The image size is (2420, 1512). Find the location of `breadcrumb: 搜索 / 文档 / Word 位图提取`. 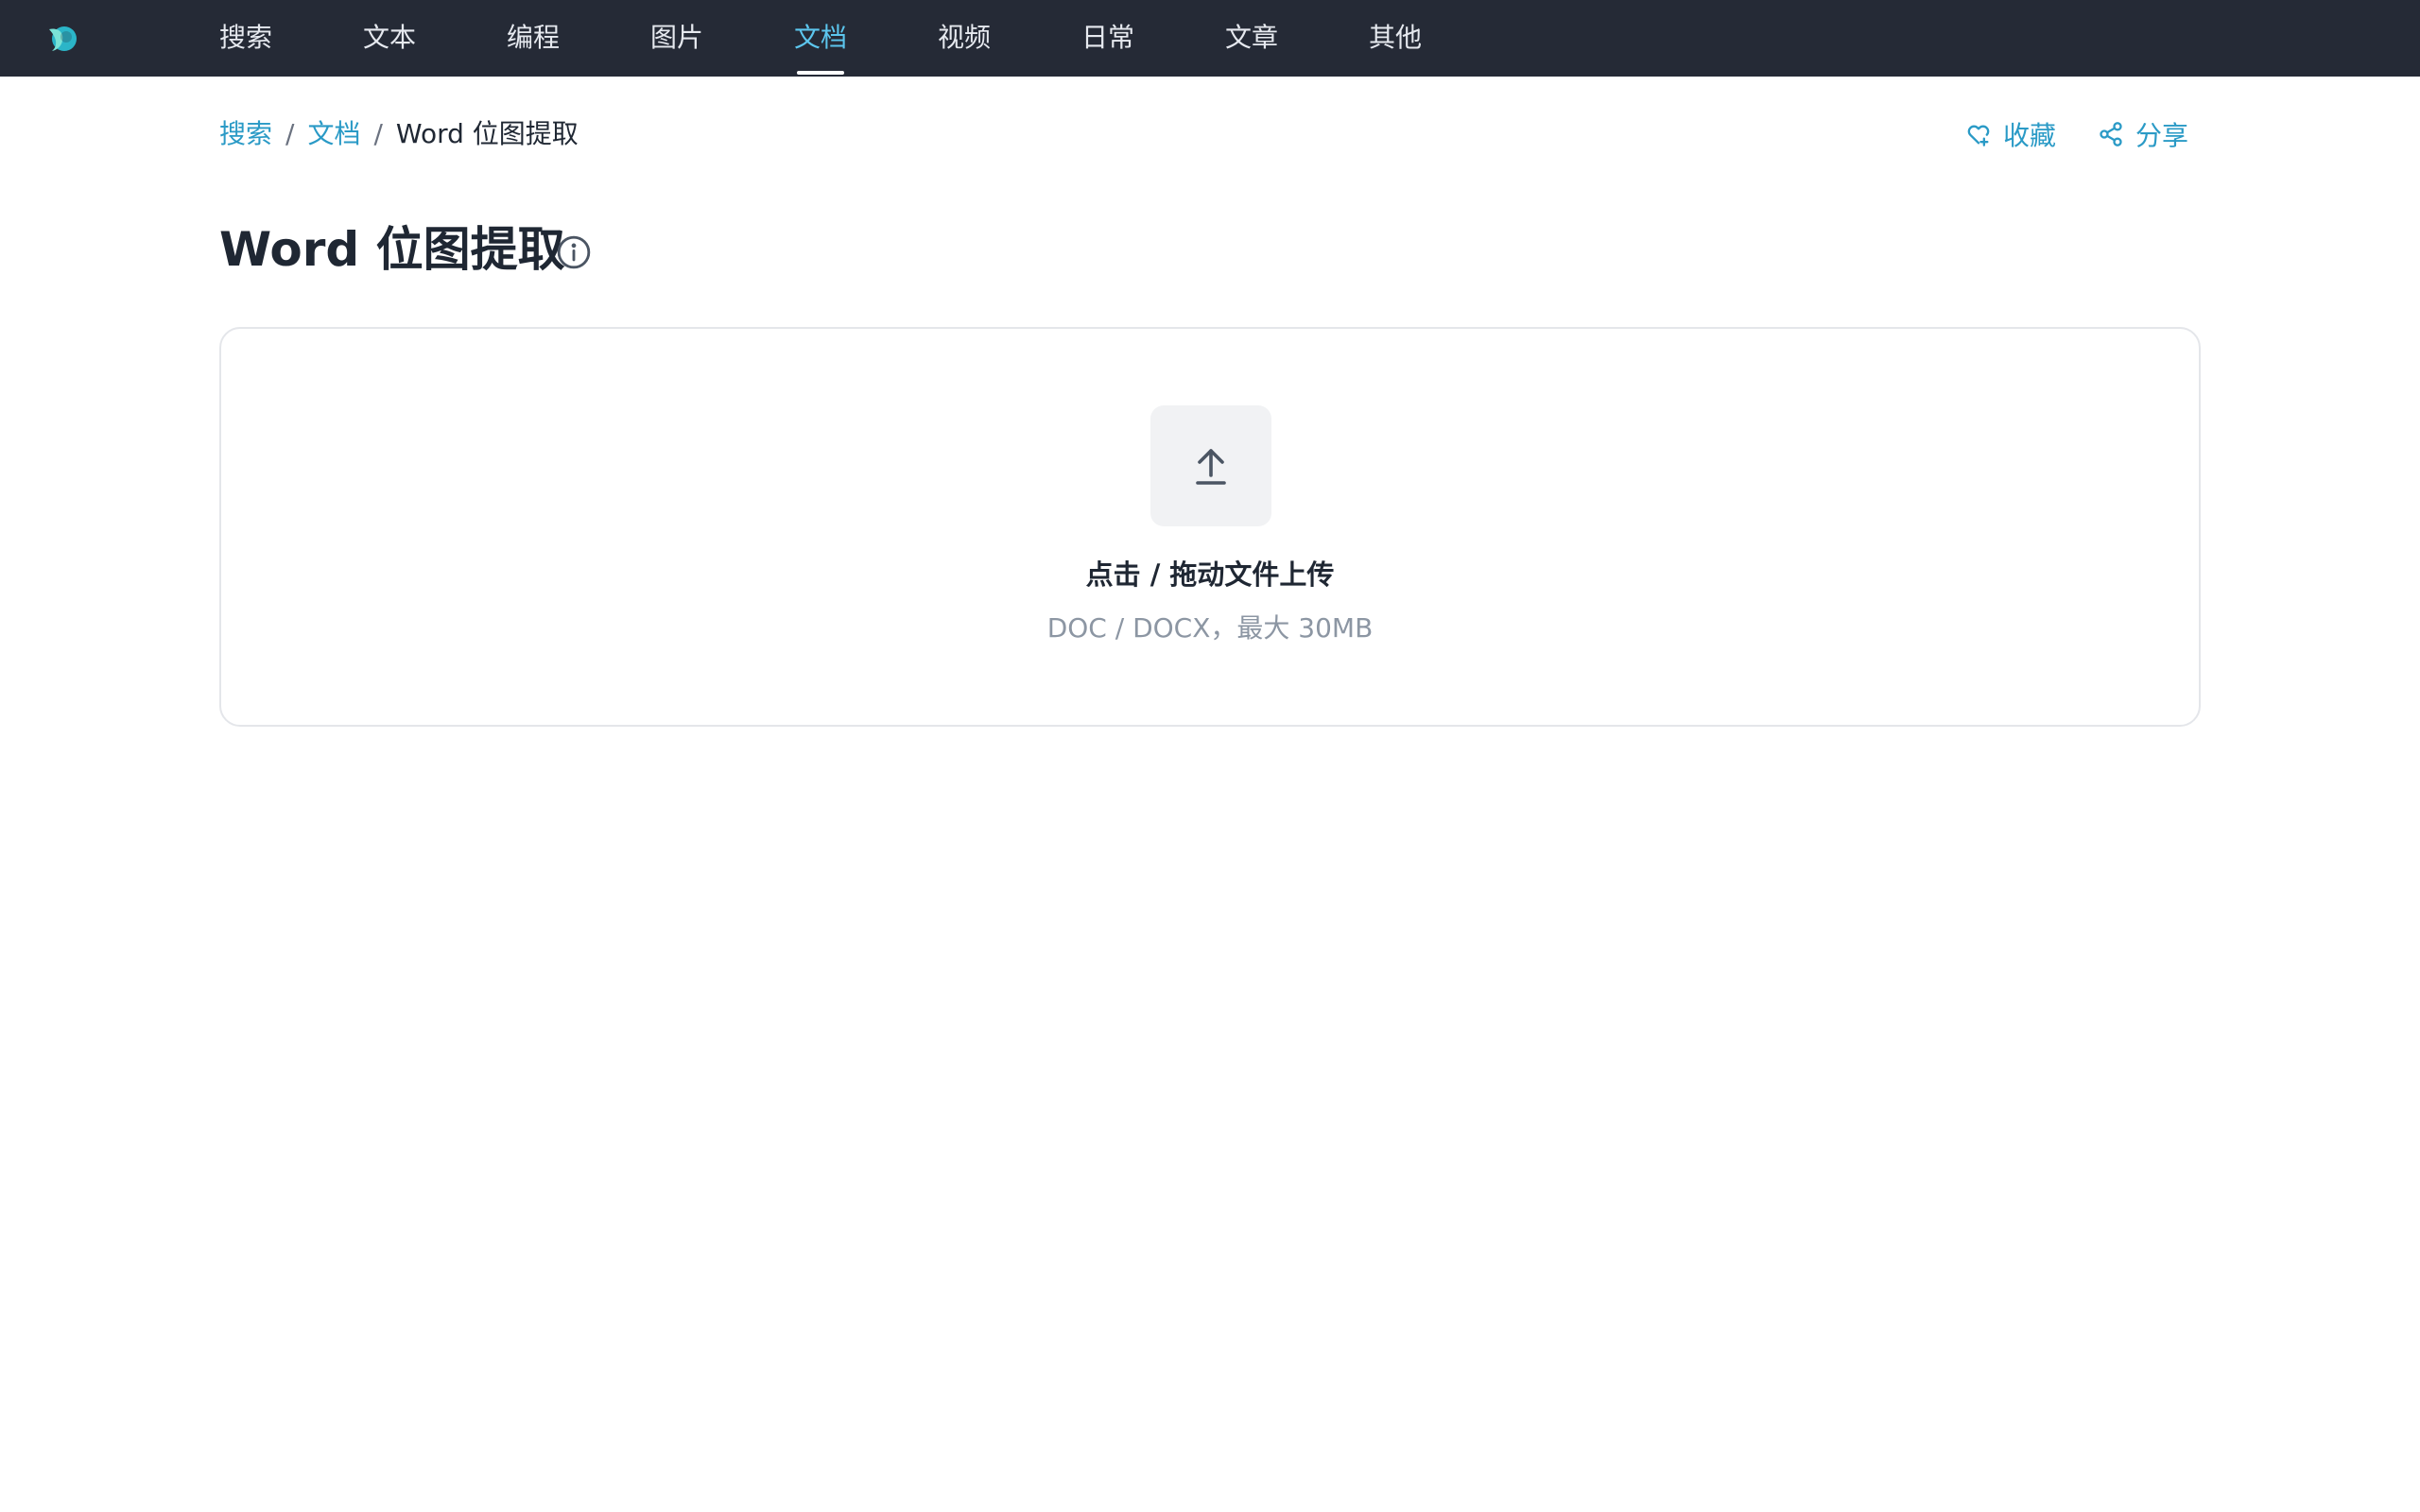

breadcrumb: 搜索 / 文档 / Word 位图提取 is located at coordinates (399, 134).